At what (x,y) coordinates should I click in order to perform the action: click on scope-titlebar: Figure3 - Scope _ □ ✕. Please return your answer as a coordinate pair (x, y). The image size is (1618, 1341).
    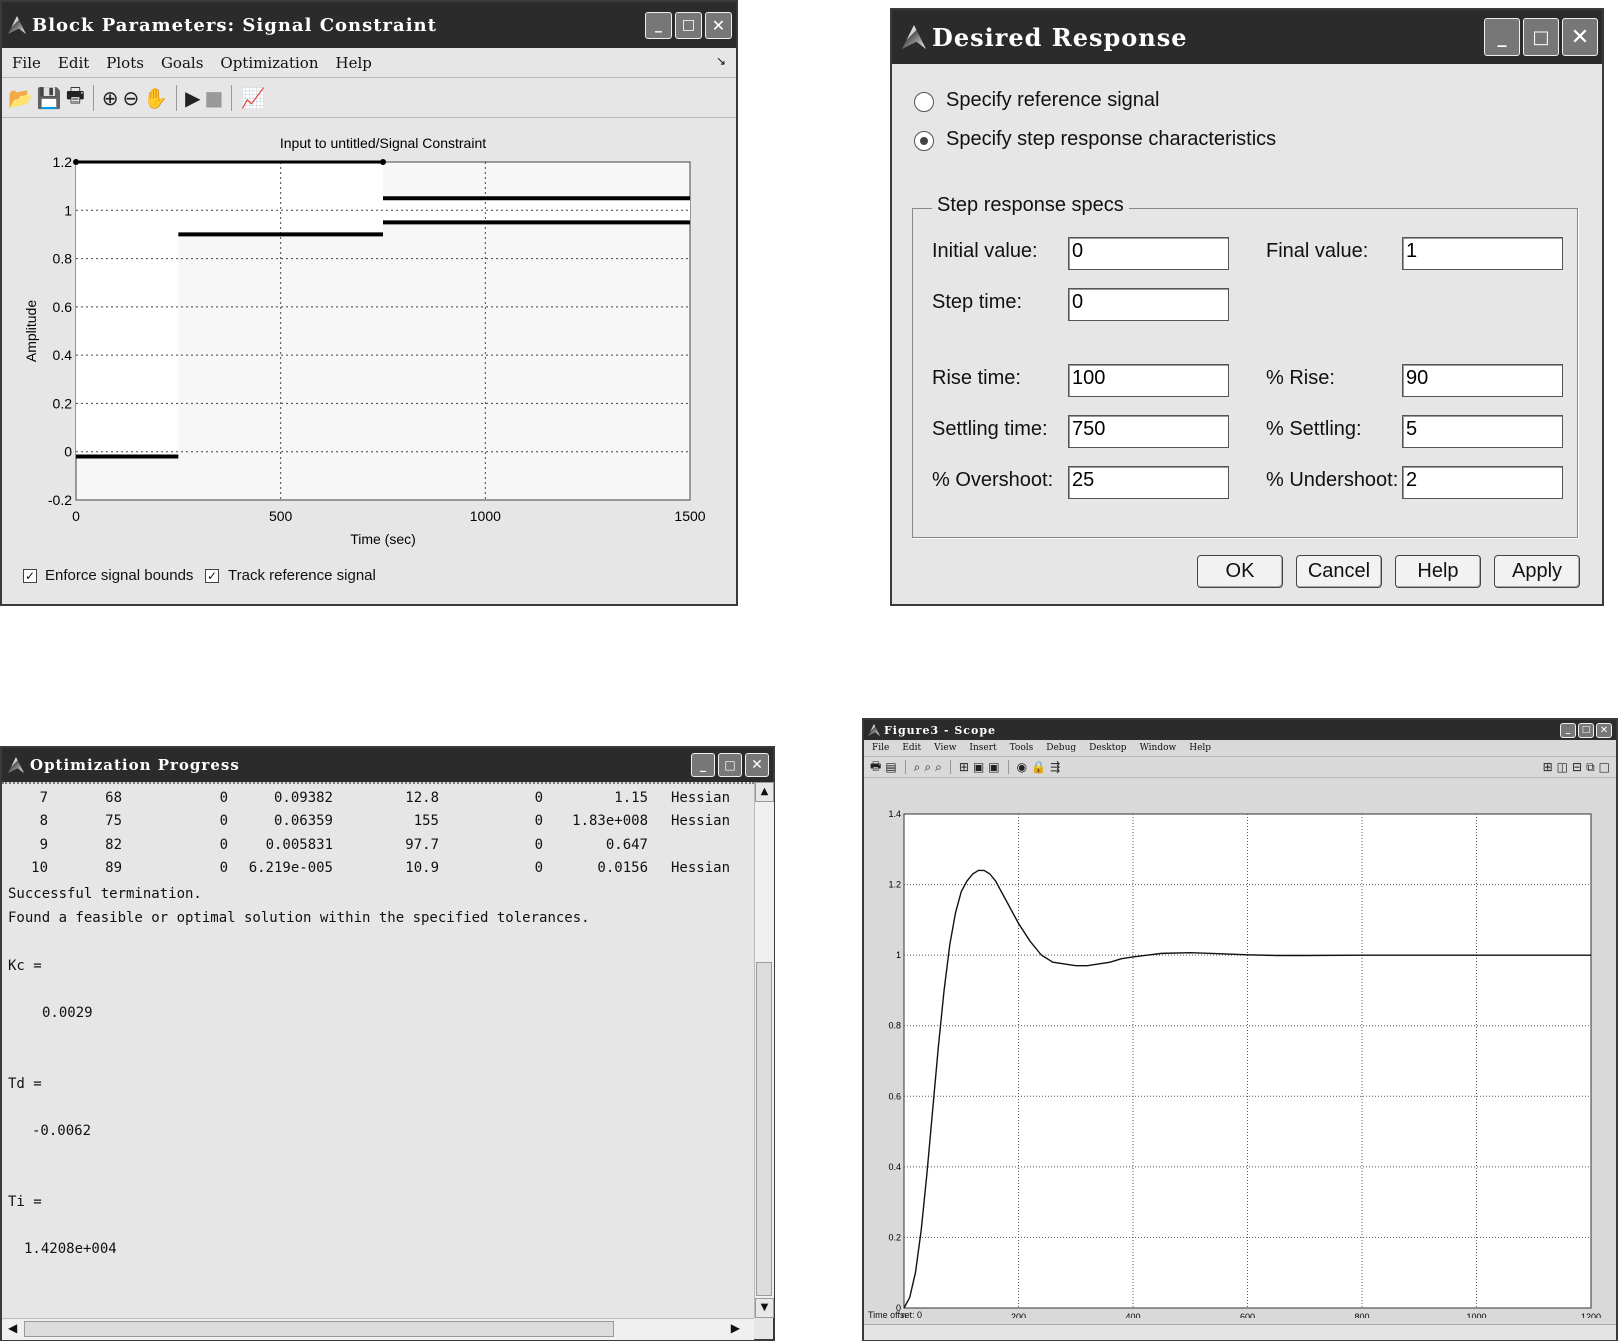
    Looking at the image, I should click on (1240, 730).